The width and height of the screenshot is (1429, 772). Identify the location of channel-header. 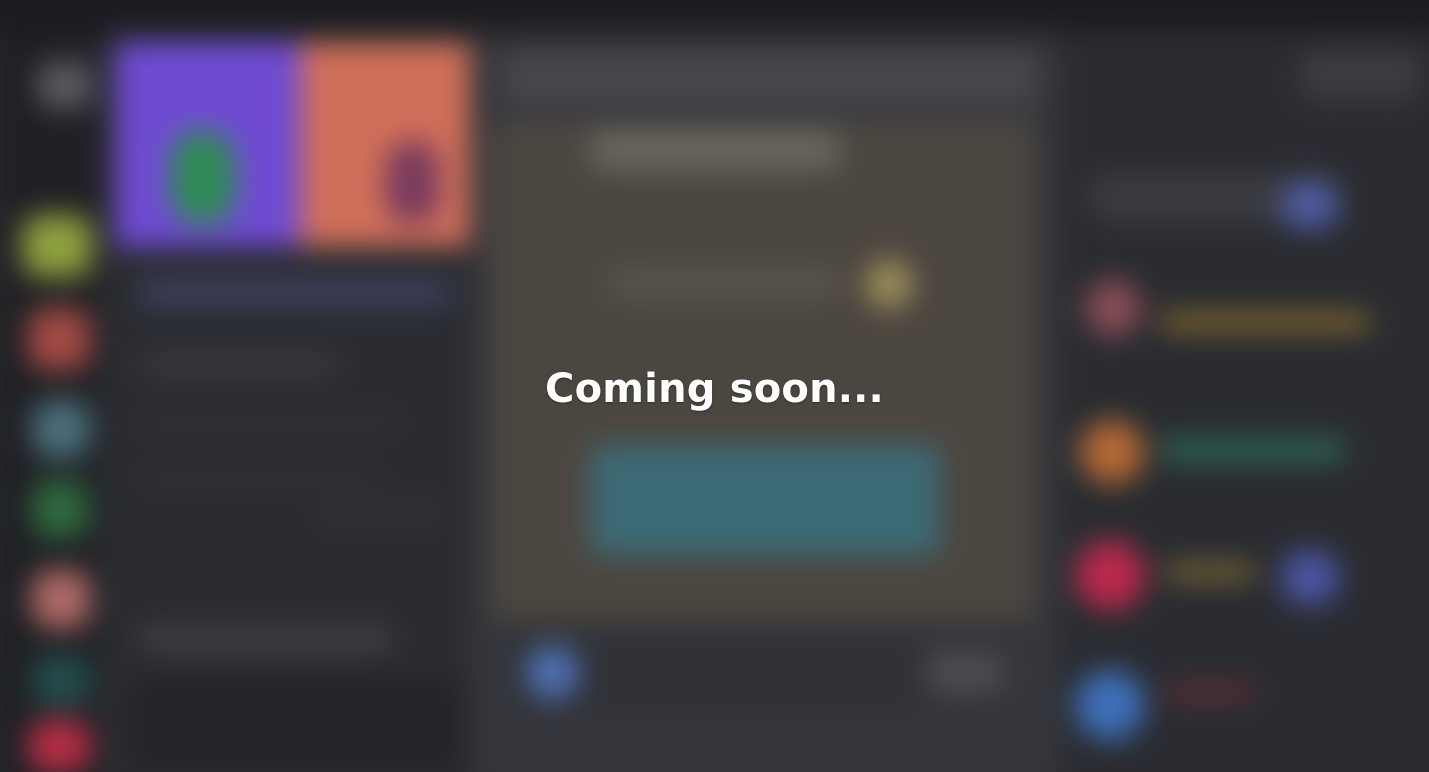
(295, 293).